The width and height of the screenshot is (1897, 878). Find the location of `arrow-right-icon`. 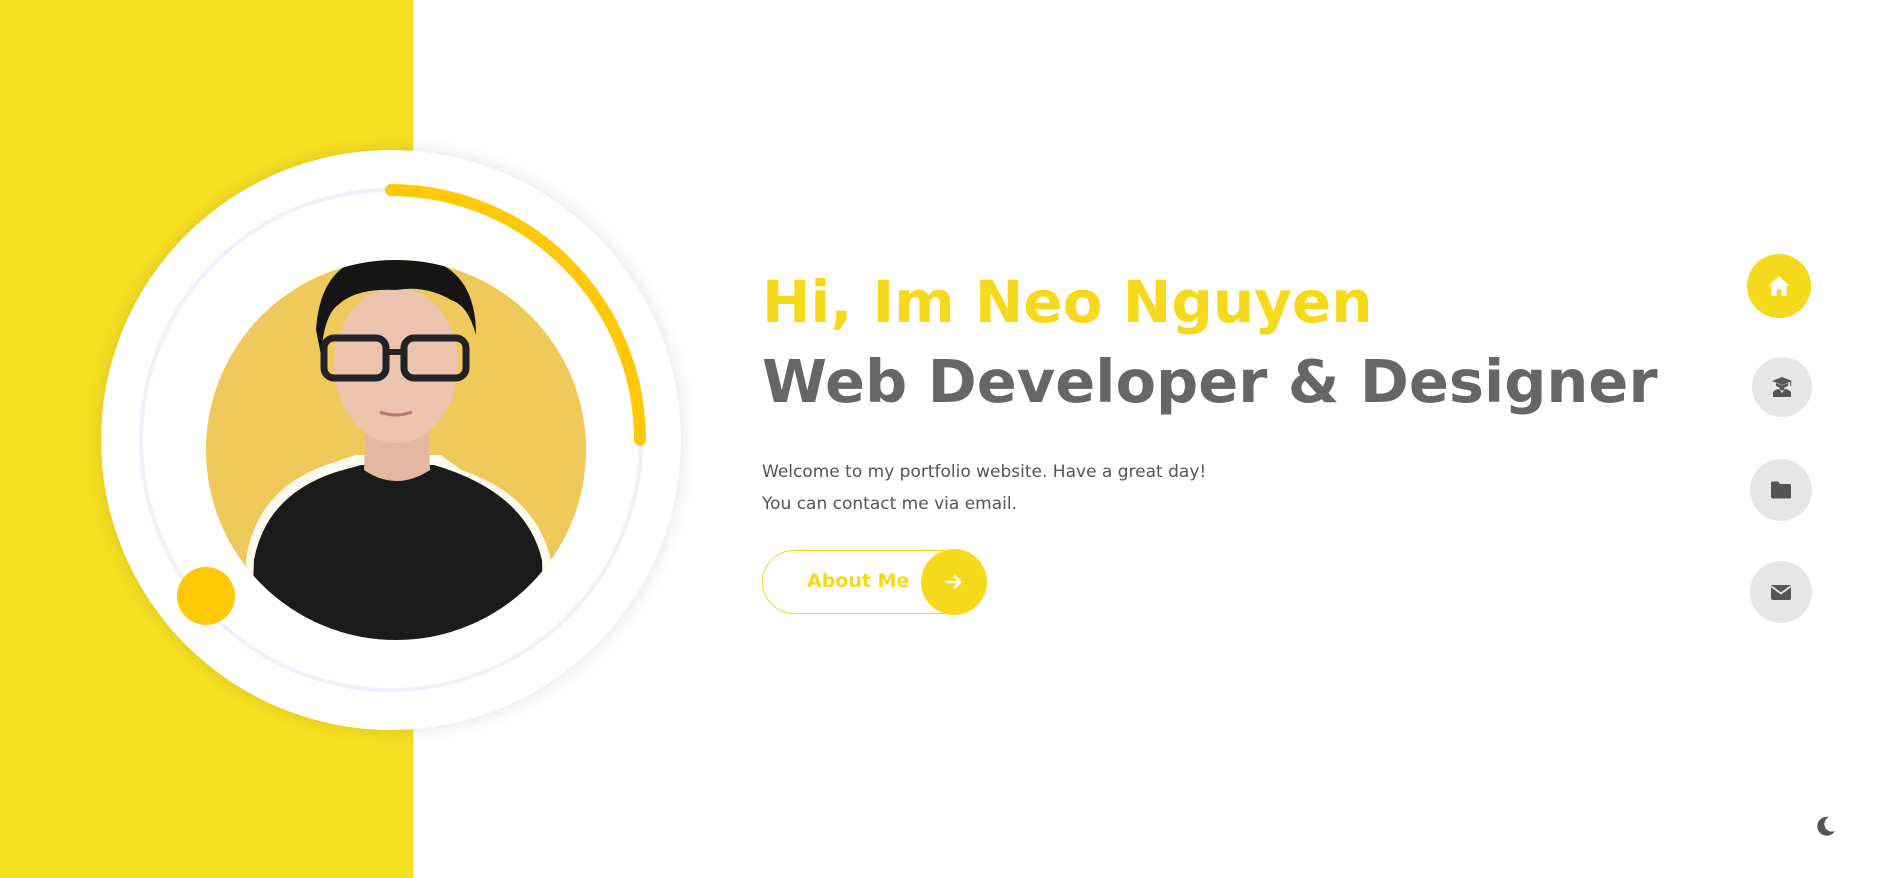

arrow-right-icon is located at coordinates (954, 582).